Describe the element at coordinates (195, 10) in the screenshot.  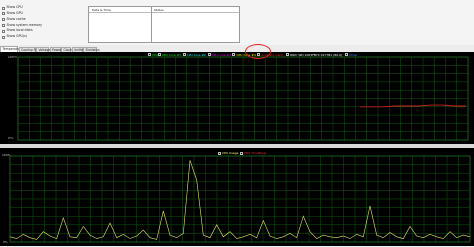
I see `log-table-status-header: Status` at that location.